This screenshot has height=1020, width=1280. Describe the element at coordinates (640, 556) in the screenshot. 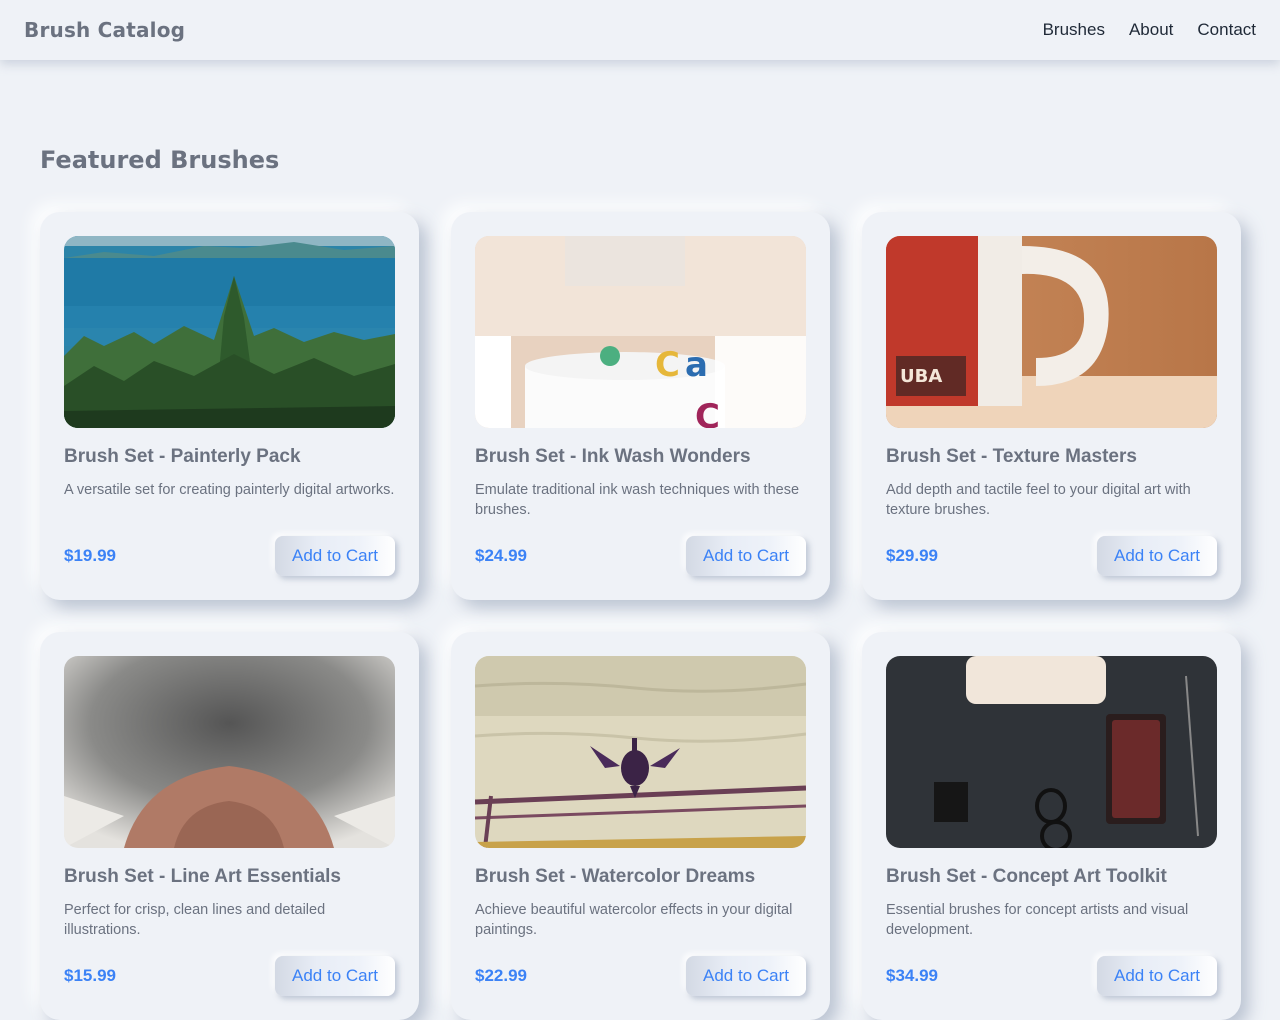

I see `card-footer: $24.99 Add to Cart` at that location.